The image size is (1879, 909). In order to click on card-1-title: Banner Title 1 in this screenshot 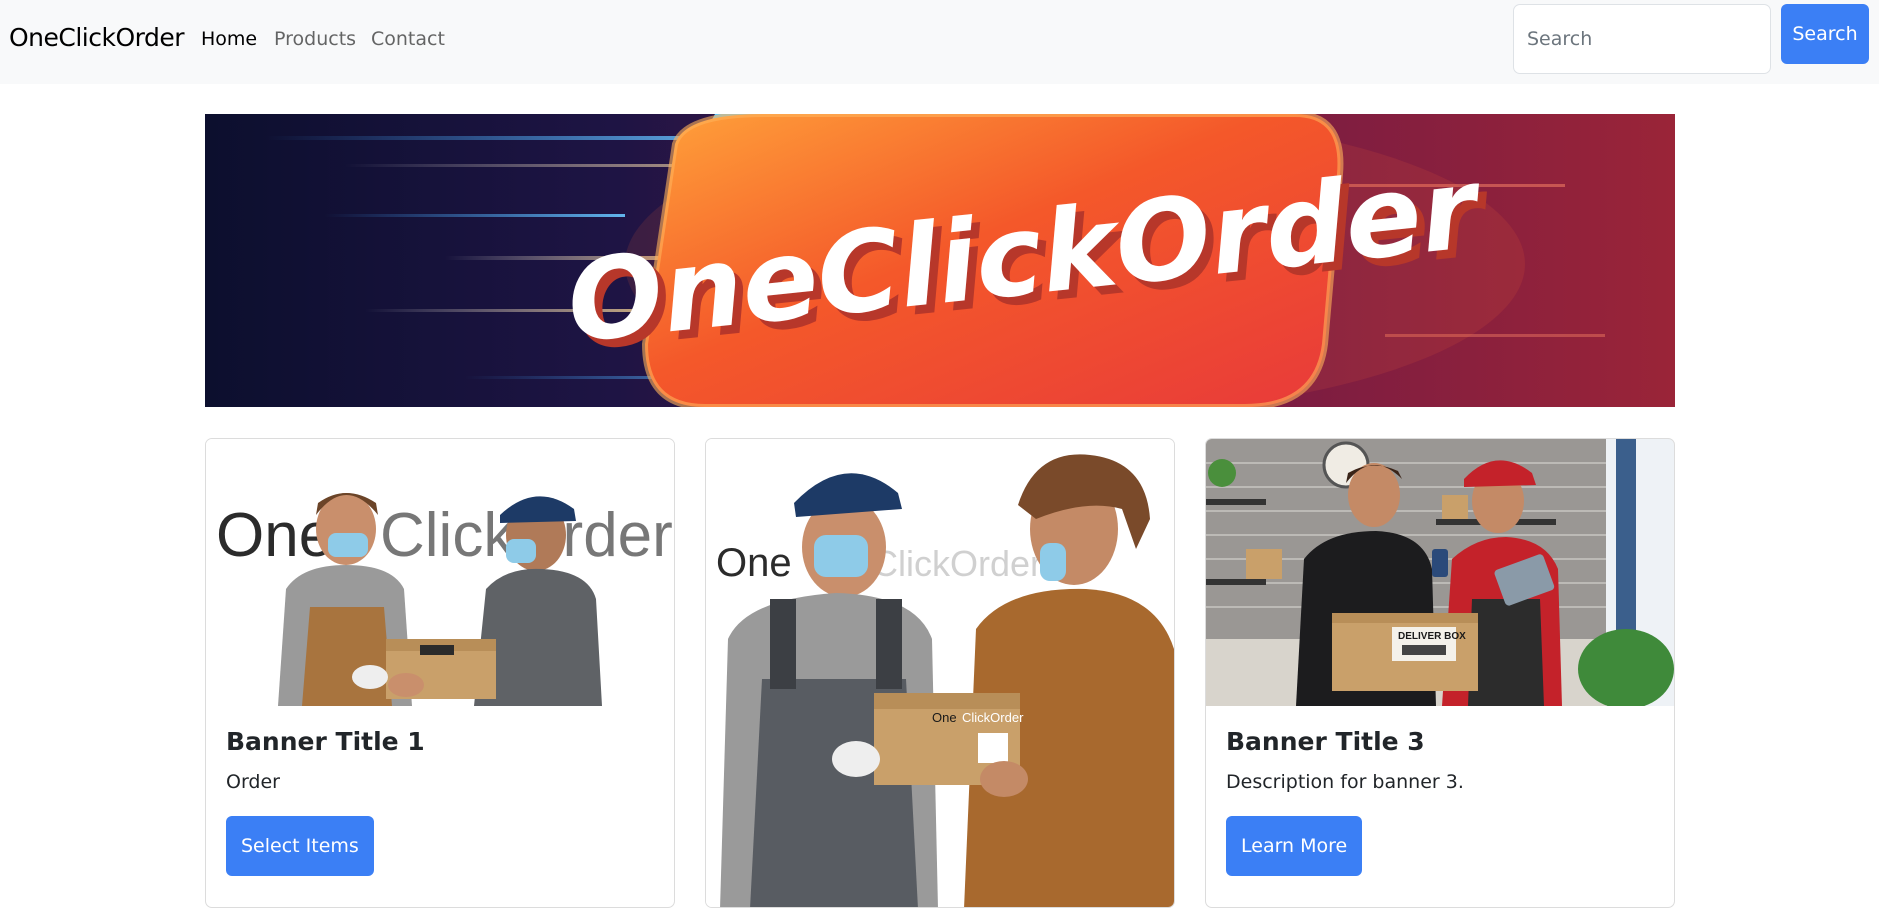, I will do `click(325, 741)`.